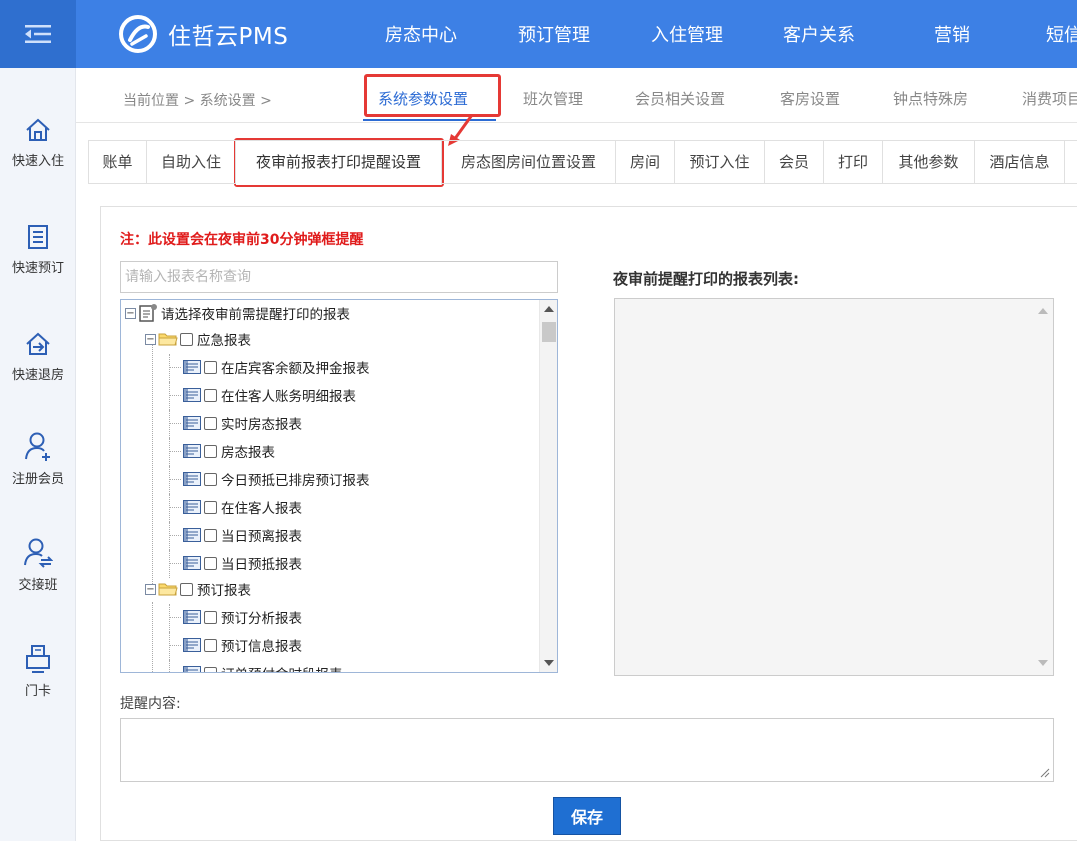 The image size is (1077, 841). I want to click on tree-item-label: 实时房态报表, so click(261, 425).